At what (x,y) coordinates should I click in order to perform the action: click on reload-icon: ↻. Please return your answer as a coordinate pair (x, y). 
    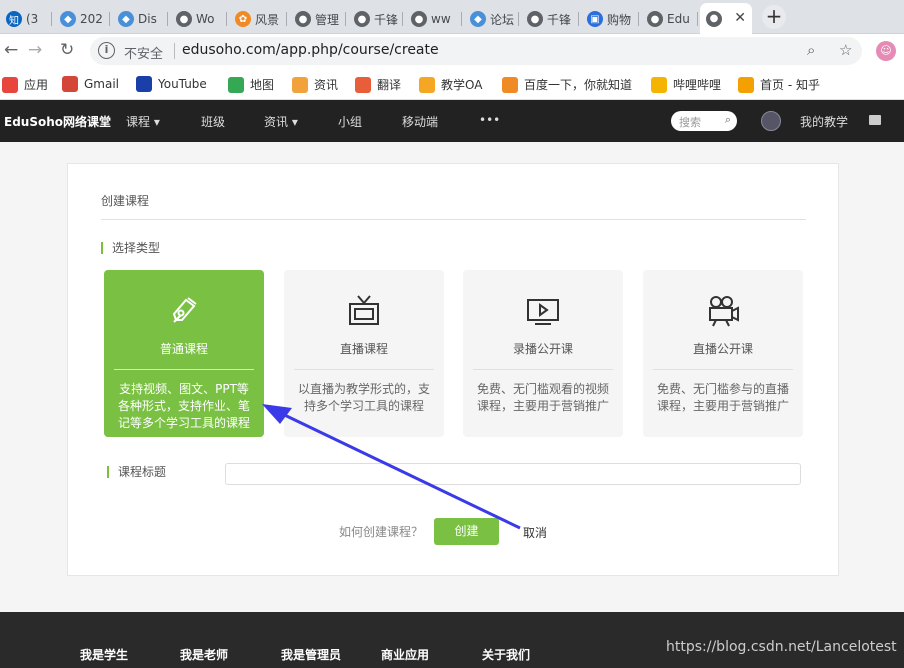
    Looking at the image, I should click on (67, 50).